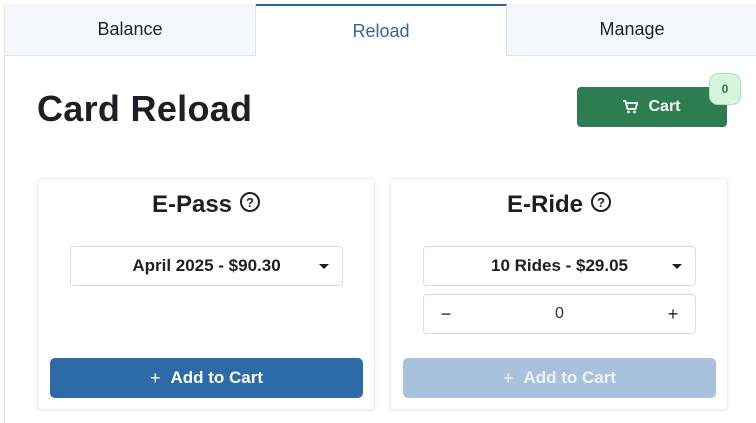 Image resolution: width=756 pixels, height=423 pixels. I want to click on epass-header: E-Pass ?, so click(206, 205).